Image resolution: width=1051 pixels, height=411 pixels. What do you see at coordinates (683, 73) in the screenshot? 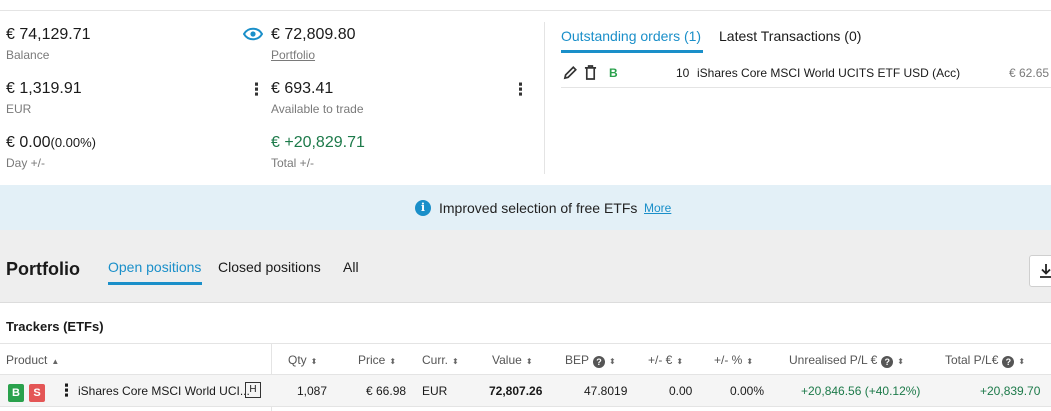
I see `order-qty: 10` at bounding box center [683, 73].